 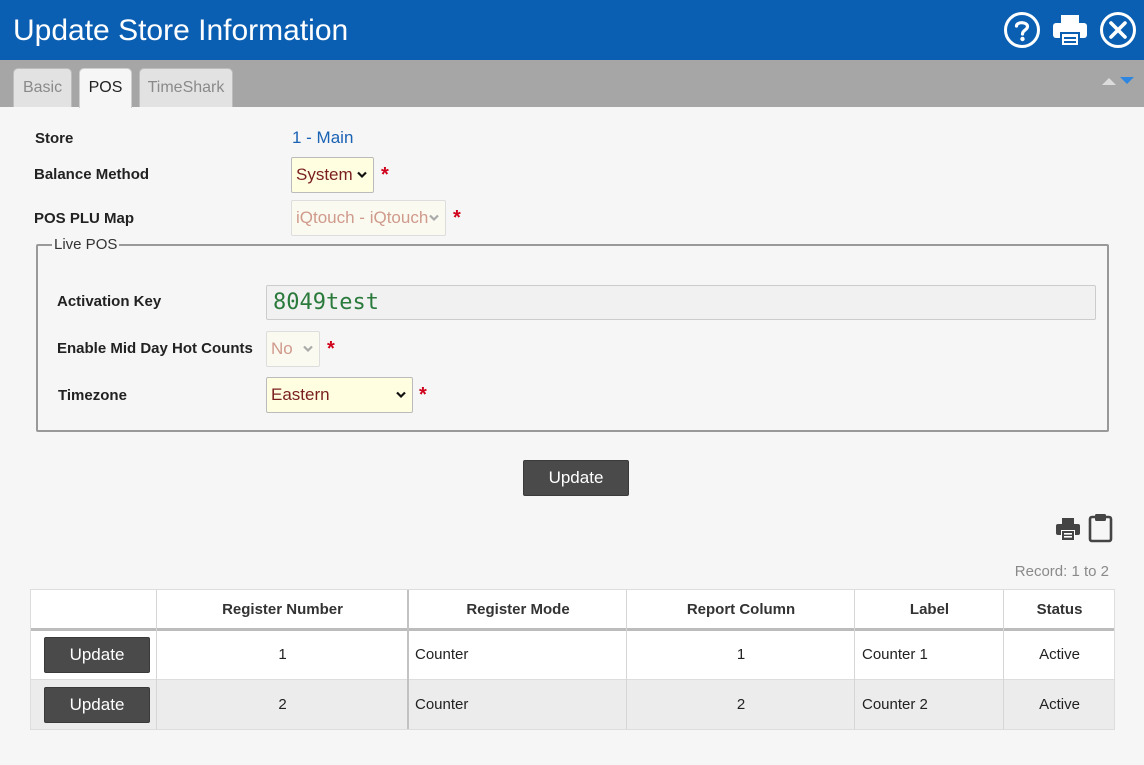 I want to click on column-header-label: Label, so click(x=929, y=609).